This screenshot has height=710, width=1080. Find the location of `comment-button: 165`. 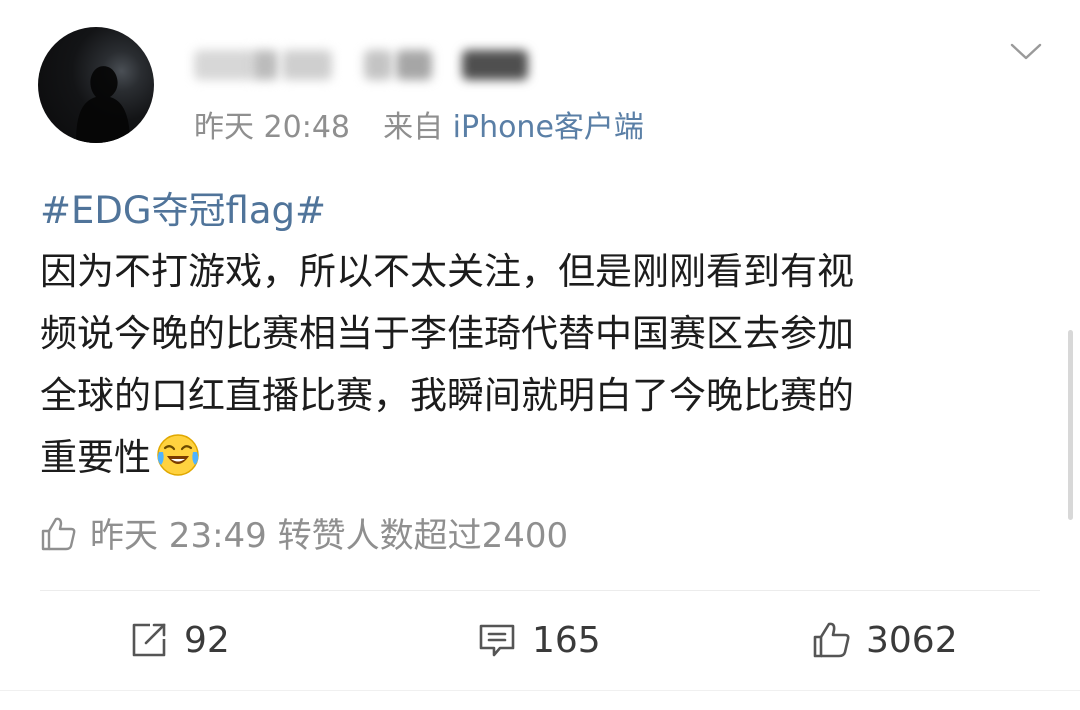

comment-button: 165 is located at coordinates (538, 640).